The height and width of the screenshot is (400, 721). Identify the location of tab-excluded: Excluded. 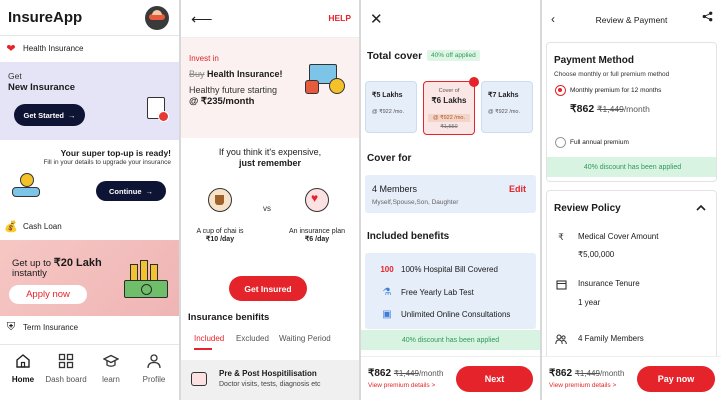
(252, 338).